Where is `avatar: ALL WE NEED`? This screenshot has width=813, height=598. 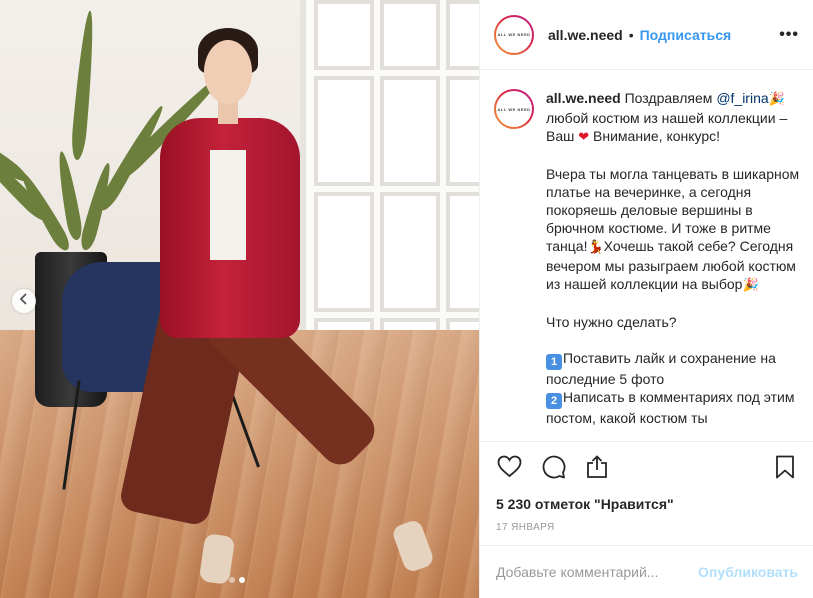
avatar: ALL WE NEED is located at coordinates (514, 34).